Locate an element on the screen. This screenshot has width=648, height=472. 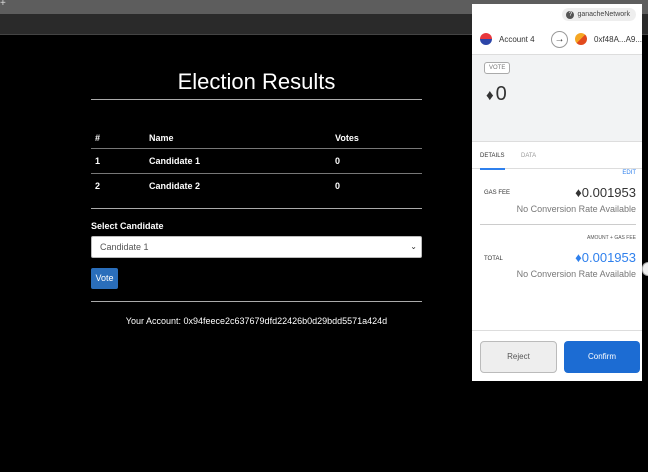
amount-value: 0 is located at coordinates (501, 94).